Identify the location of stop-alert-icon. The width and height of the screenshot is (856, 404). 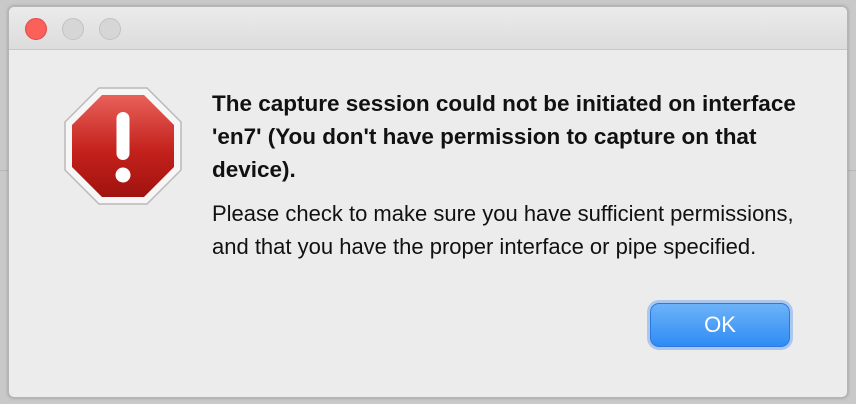
(123, 146).